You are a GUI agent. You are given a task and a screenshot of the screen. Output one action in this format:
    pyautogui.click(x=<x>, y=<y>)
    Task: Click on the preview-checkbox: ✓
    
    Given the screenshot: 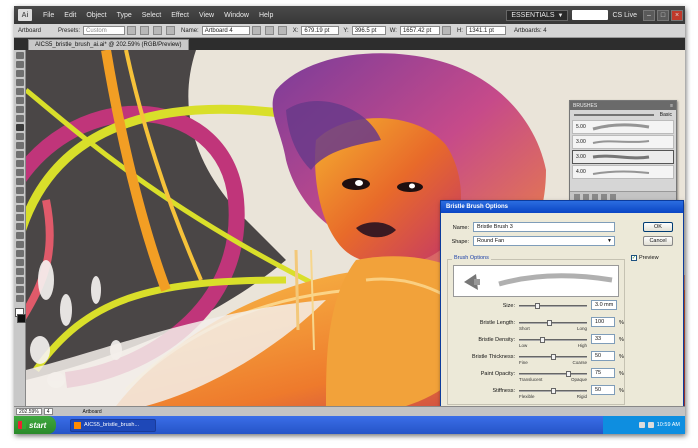 What is the action you would take?
    pyautogui.click(x=634, y=258)
    